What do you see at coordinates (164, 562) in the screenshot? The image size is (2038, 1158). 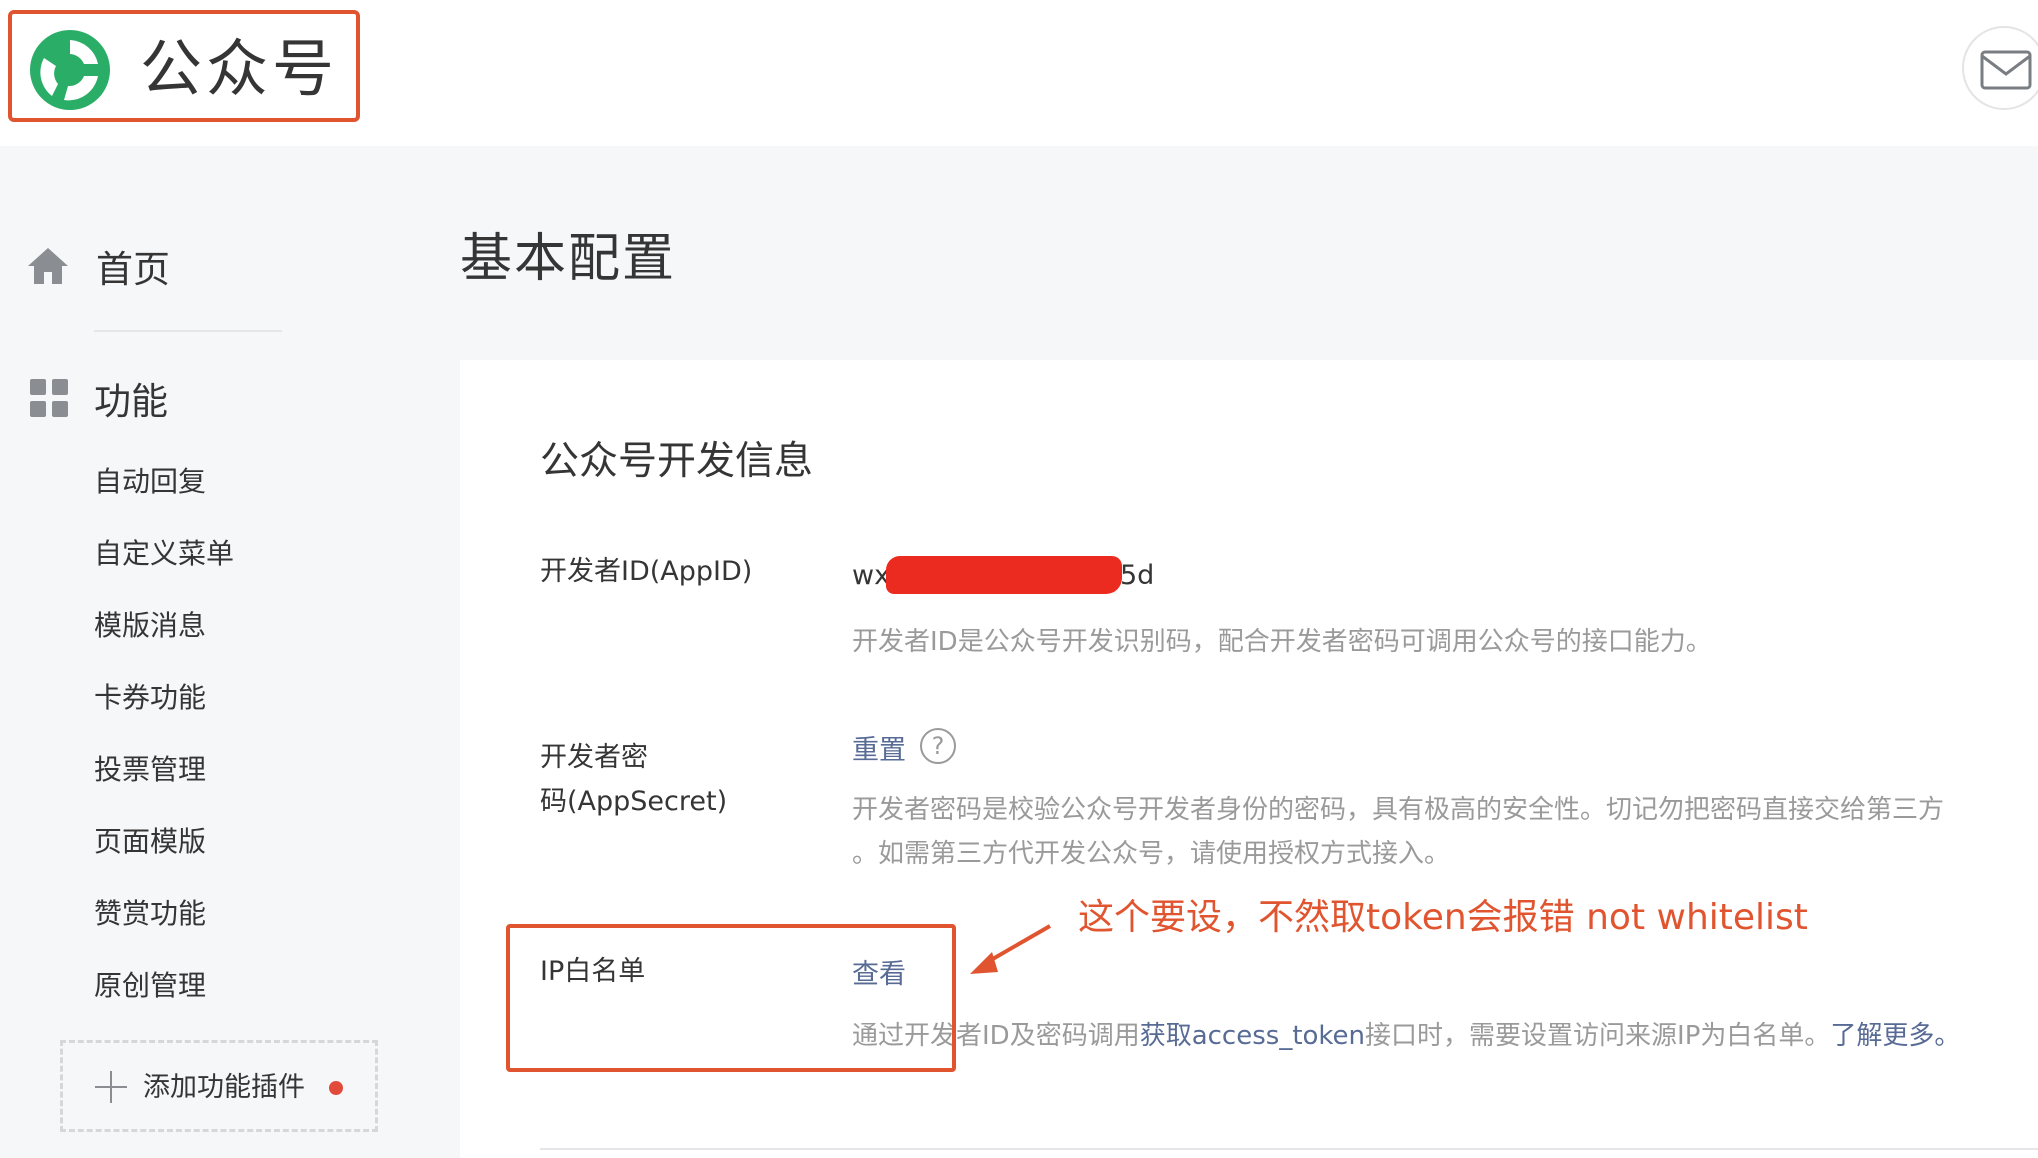 I see `sidebar-item-custom-menu: 自定义菜单` at bounding box center [164, 562].